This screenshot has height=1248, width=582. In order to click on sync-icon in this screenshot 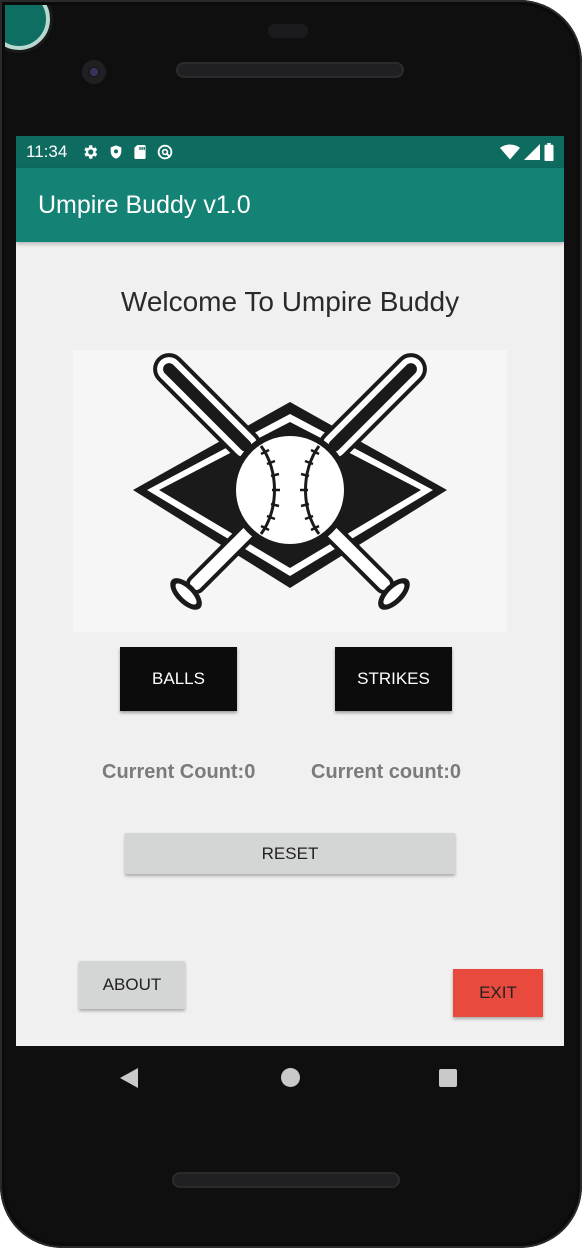, I will do `click(165, 152)`.